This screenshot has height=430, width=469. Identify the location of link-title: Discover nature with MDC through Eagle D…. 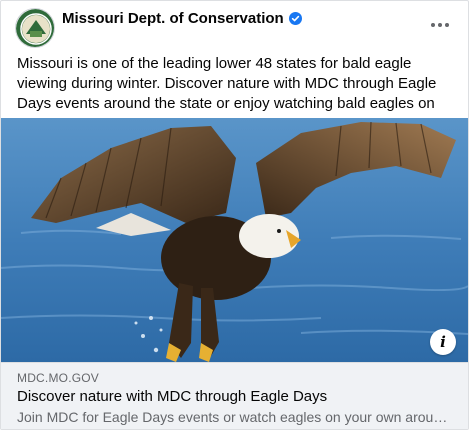
(172, 396).